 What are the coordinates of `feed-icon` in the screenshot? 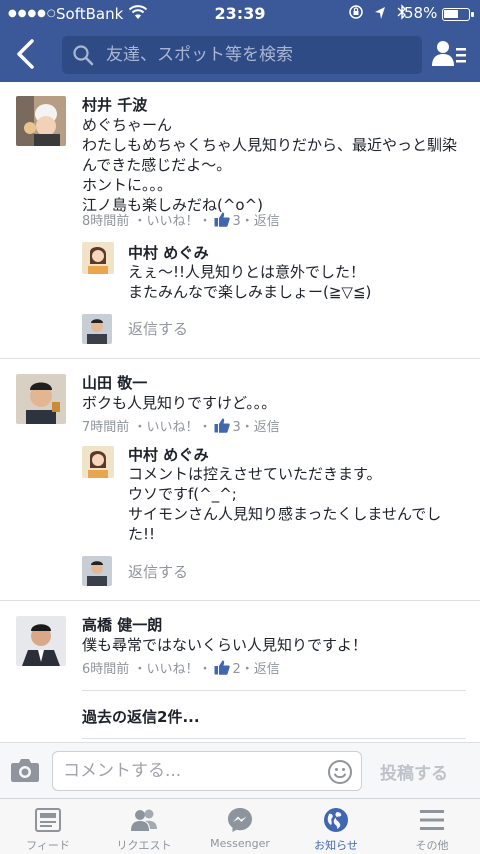 It's located at (48, 820).